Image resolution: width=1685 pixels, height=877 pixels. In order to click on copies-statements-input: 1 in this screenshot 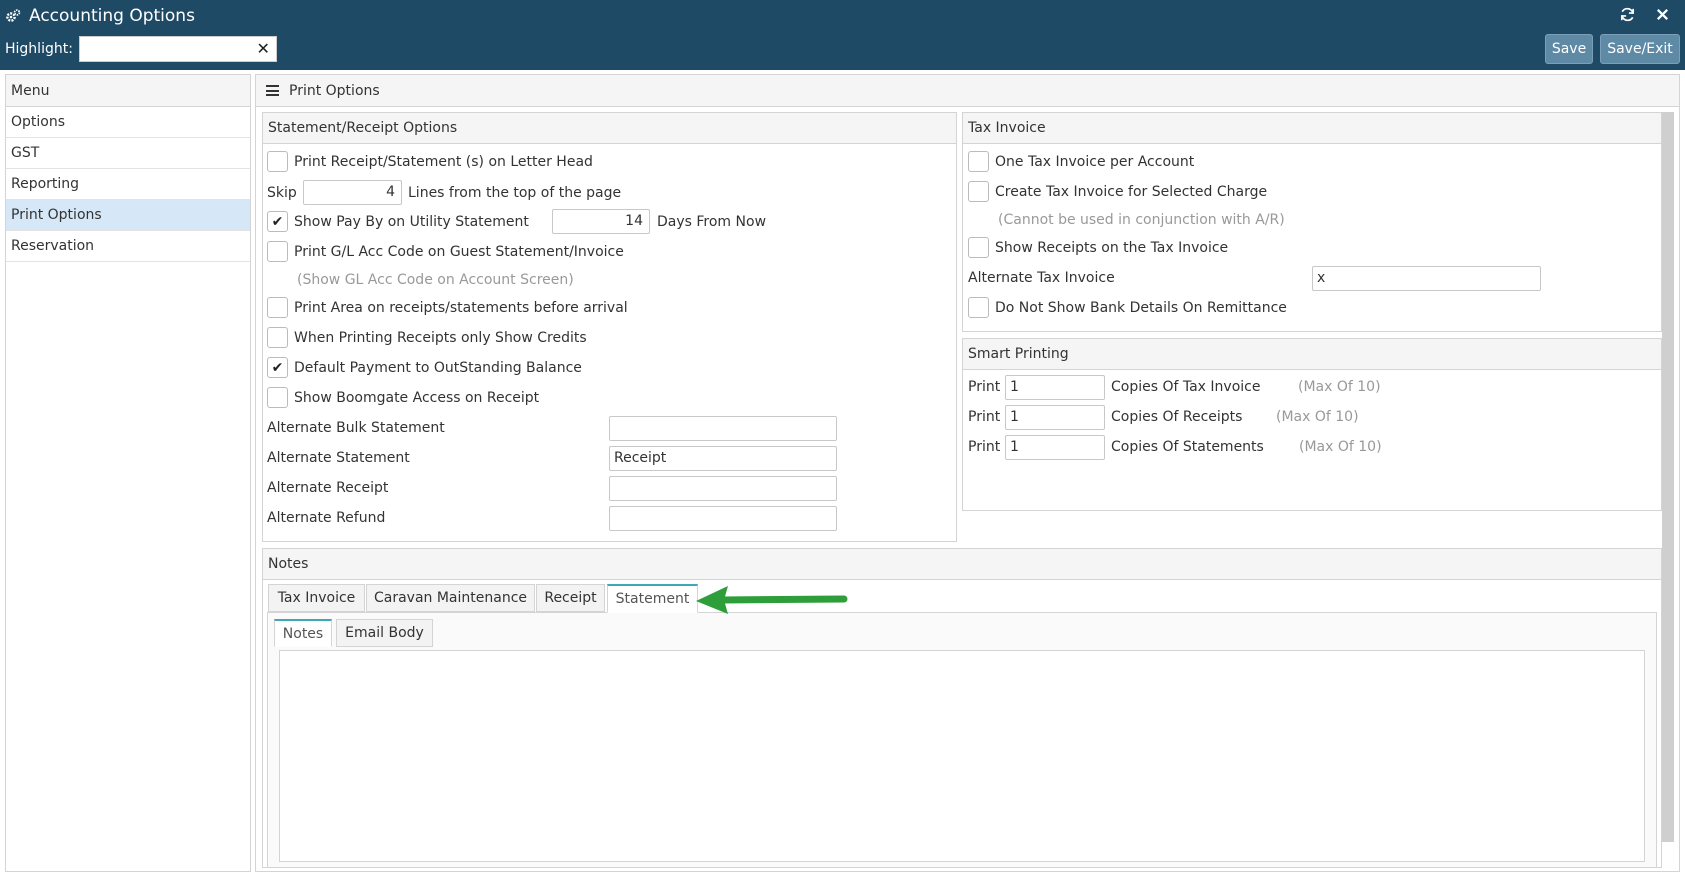, I will do `click(1055, 447)`.